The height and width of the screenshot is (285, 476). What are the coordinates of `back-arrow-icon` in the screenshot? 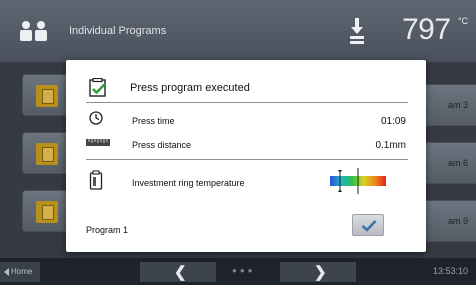 It's located at (6, 272).